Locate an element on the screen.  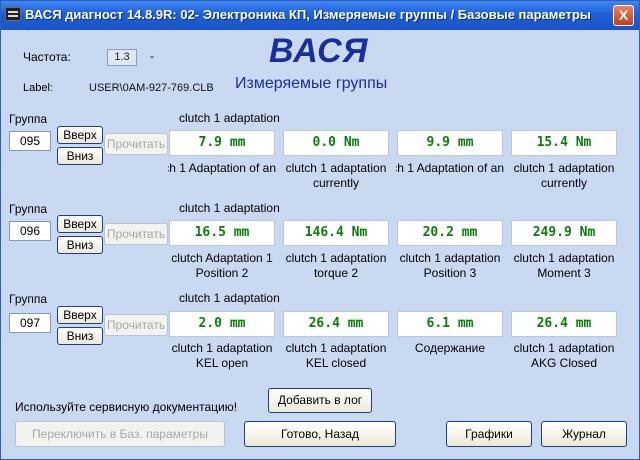
value-field: 249.9 Nm is located at coordinates (564, 233).